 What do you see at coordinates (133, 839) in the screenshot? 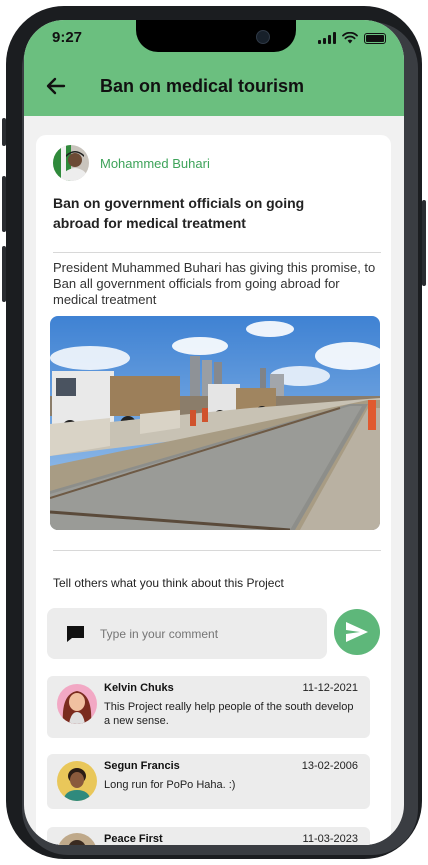
I see `commenter-name: Peace First` at bounding box center [133, 839].